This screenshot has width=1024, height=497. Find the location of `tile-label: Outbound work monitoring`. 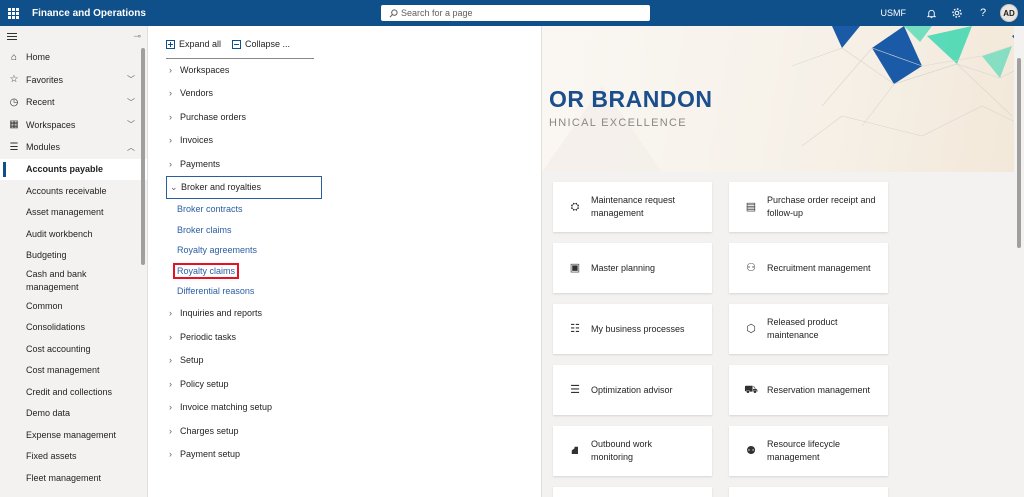

tile-label: Outbound work monitoring is located at coordinates (622, 450).